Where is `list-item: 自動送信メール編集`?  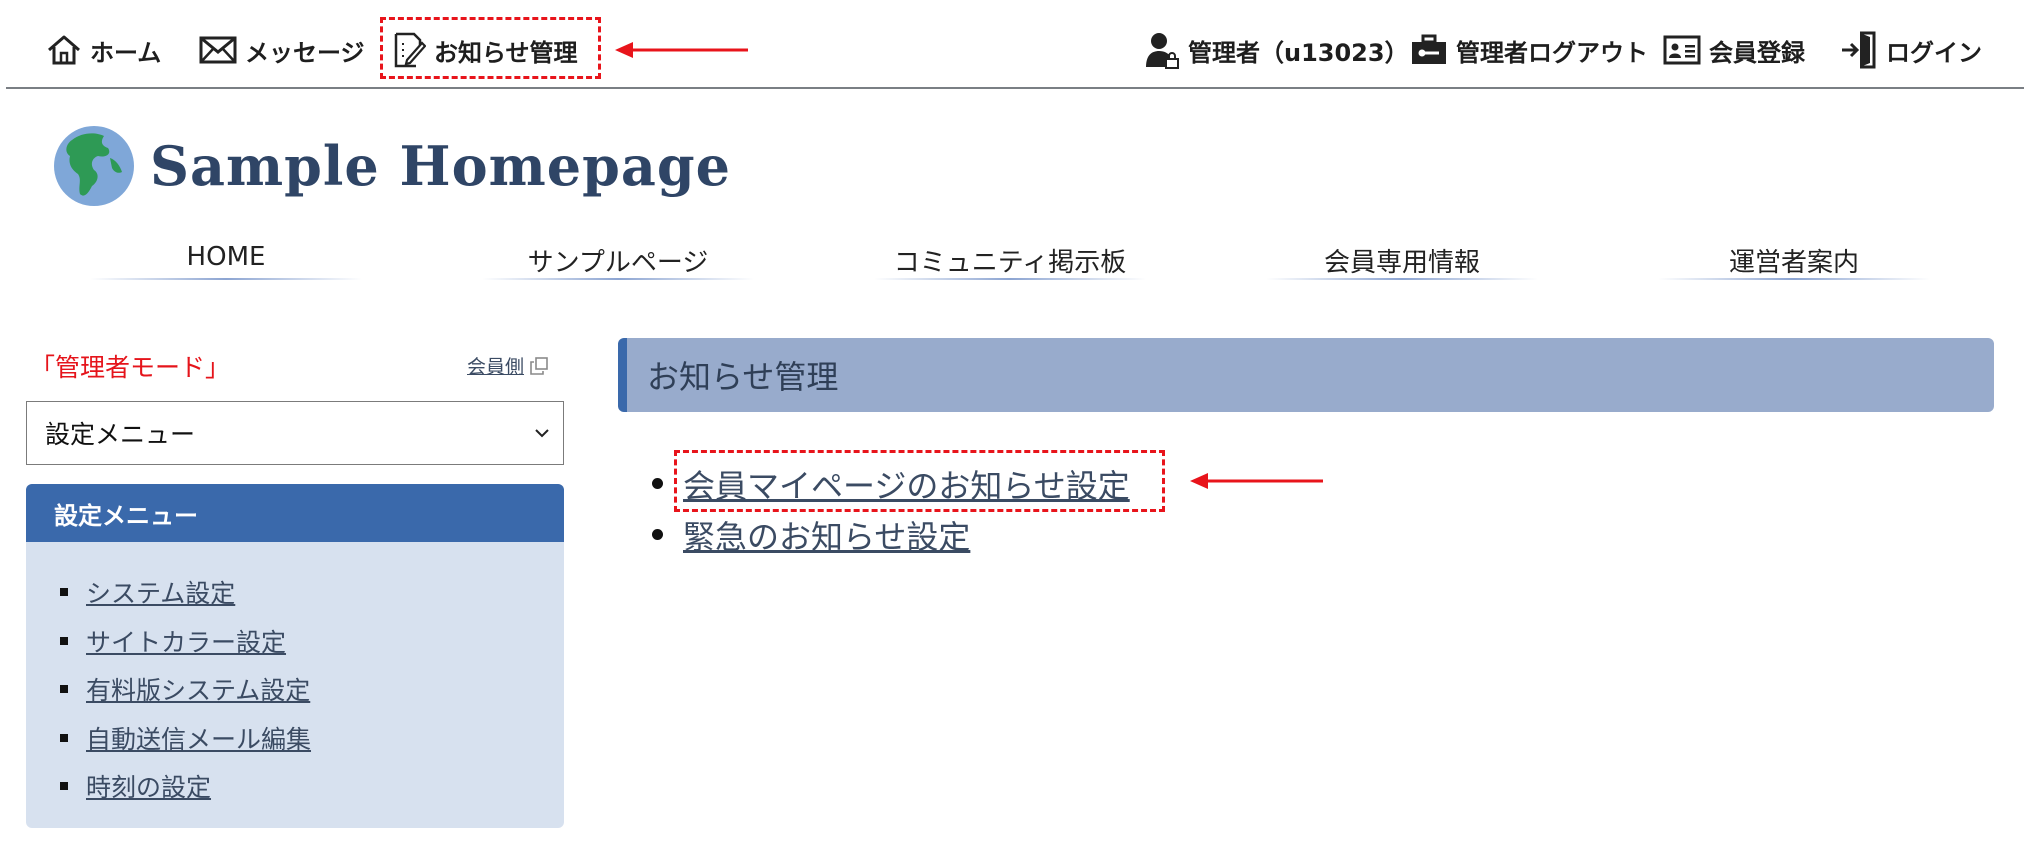
list-item: 自動送信メール編集 is located at coordinates (312, 738).